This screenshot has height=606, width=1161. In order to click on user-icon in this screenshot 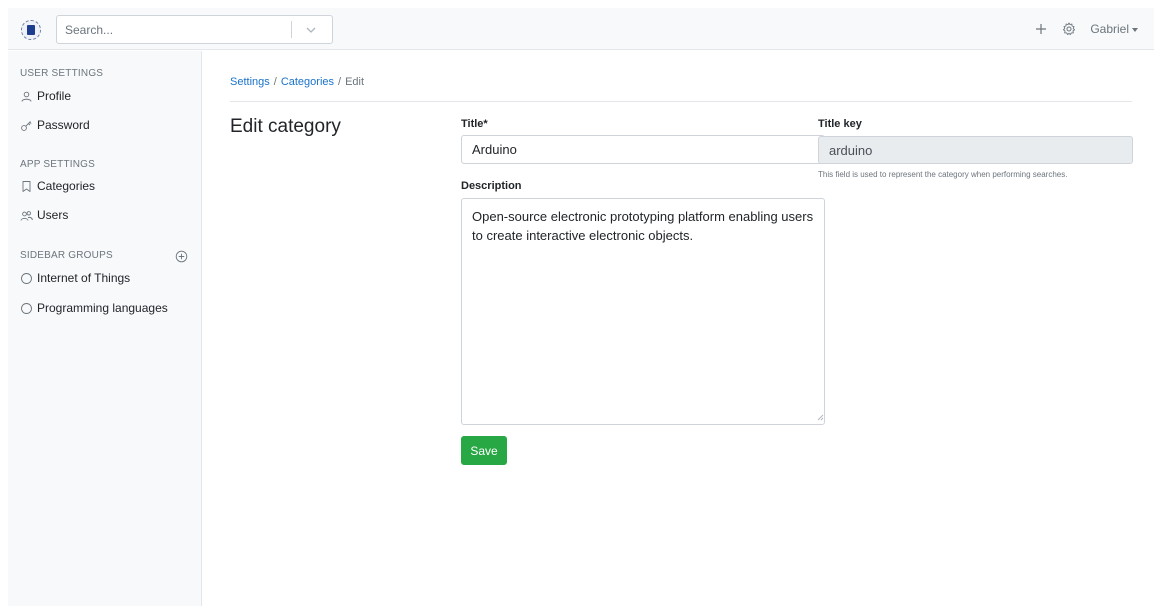, I will do `click(26, 96)`.